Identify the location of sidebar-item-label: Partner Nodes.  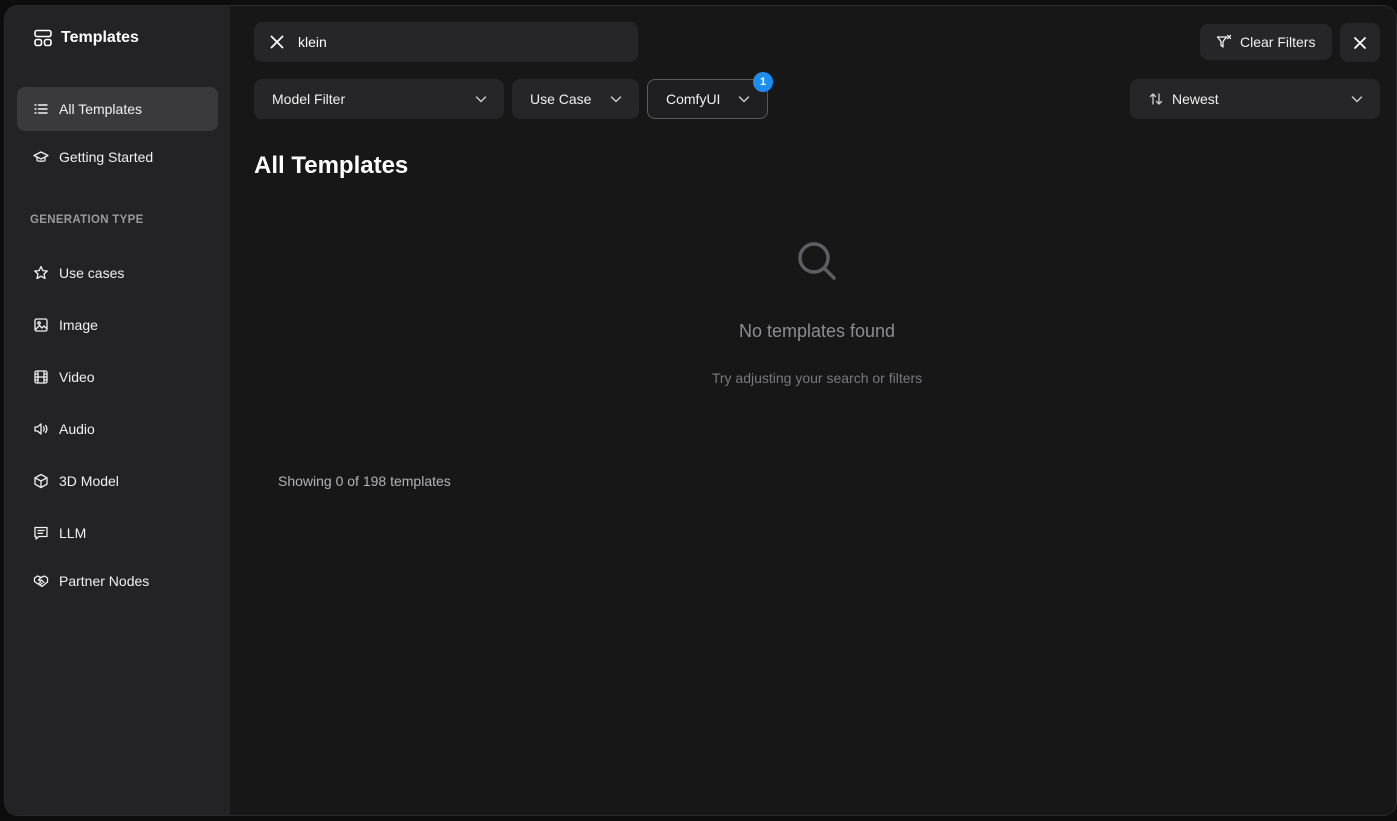
(104, 581).